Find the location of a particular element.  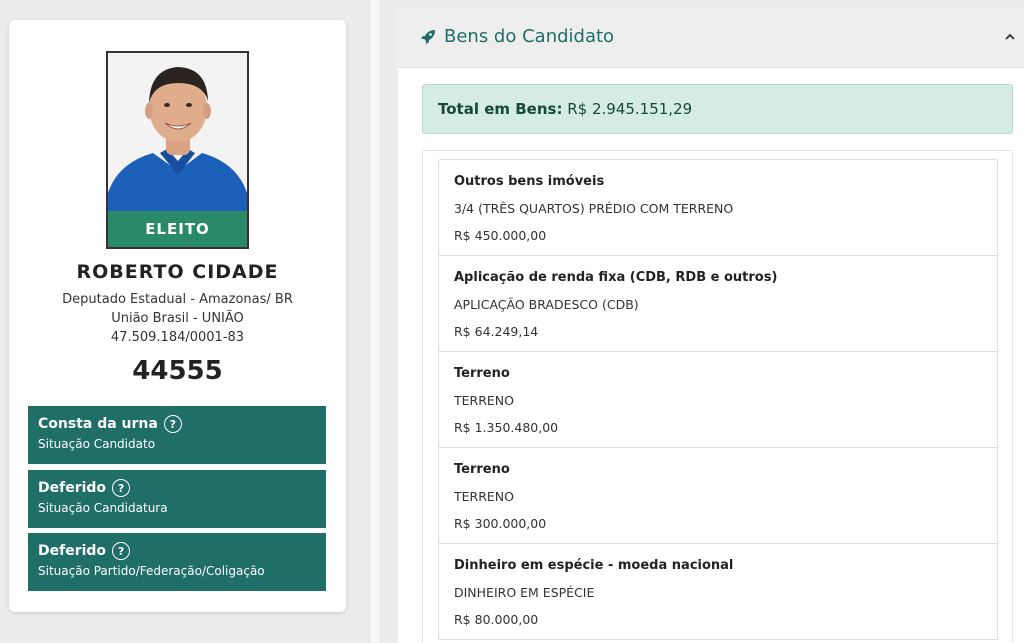

status-subtitle: Situação Candidatura is located at coordinates (103, 508).